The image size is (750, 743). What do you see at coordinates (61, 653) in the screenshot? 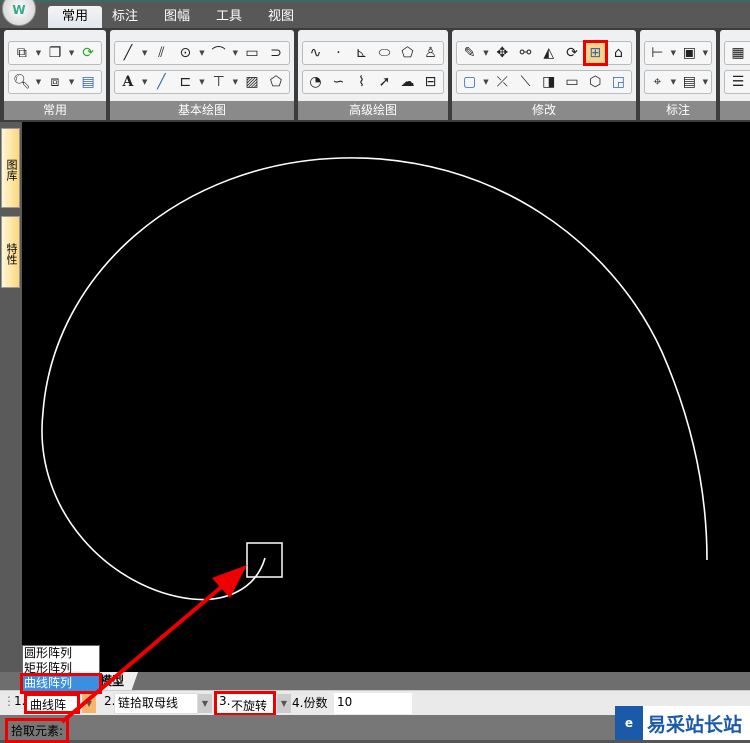
I see `option-circular-array: 圆形阵列` at bounding box center [61, 653].